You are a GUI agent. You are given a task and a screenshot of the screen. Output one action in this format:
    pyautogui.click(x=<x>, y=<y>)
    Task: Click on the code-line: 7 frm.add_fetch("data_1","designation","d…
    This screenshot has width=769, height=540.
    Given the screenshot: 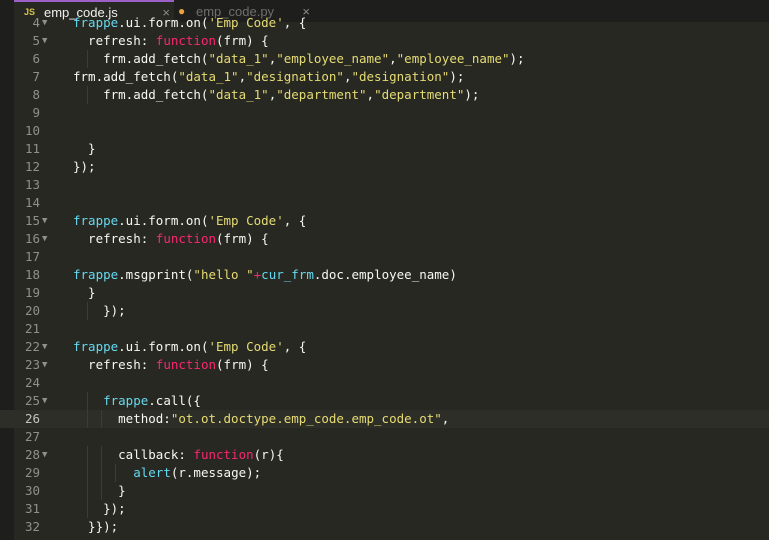 What is the action you would take?
    pyautogui.click(x=384, y=77)
    